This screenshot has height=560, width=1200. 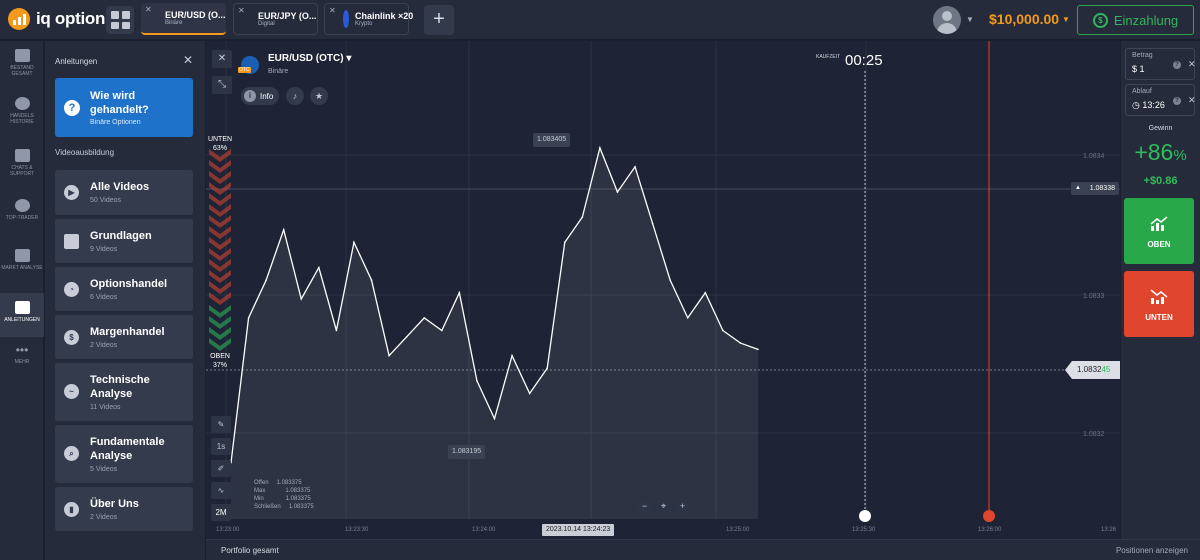 I want to click on deposit-button: $ Einzahlung, so click(x=1135, y=20).